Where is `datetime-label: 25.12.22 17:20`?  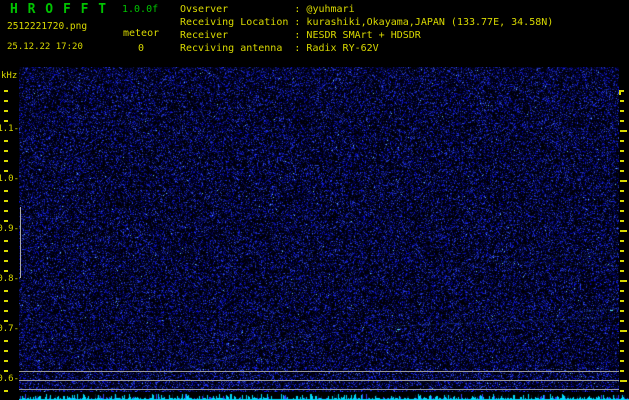
datetime-label: 25.12.22 17:20 is located at coordinates (45, 47).